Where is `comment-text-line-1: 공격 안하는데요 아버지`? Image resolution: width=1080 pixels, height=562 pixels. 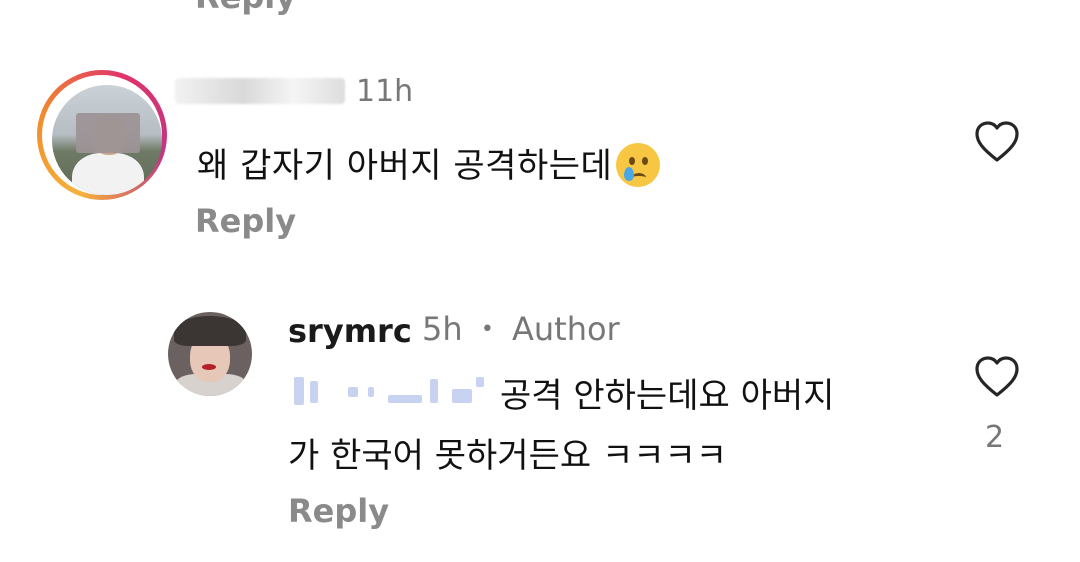
comment-text-line-1: 공격 안하는데요 아버지 is located at coordinates (667, 396).